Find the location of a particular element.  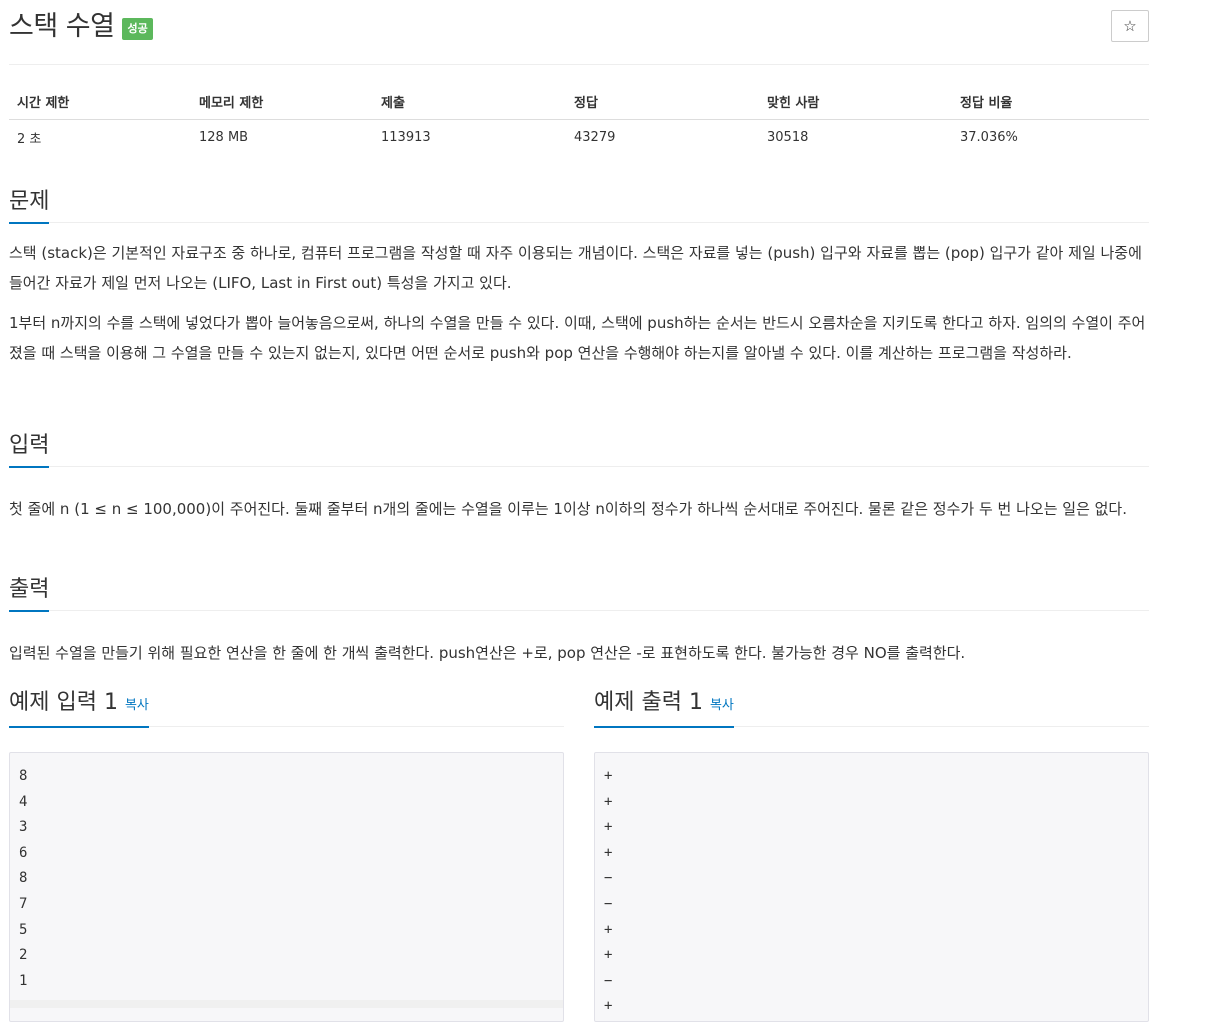

sample-output-headline: 예제 출력 1 복사 is located at coordinates (871, 709).